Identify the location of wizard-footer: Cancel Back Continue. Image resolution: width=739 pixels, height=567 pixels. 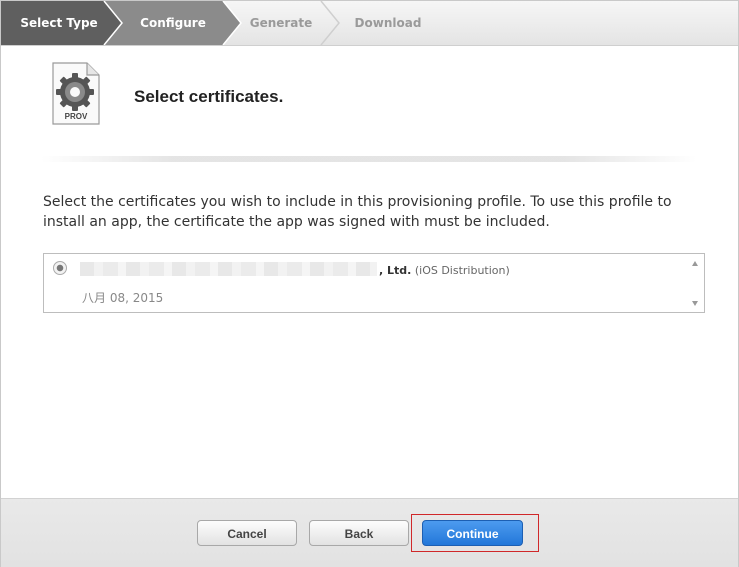
(369, 532).